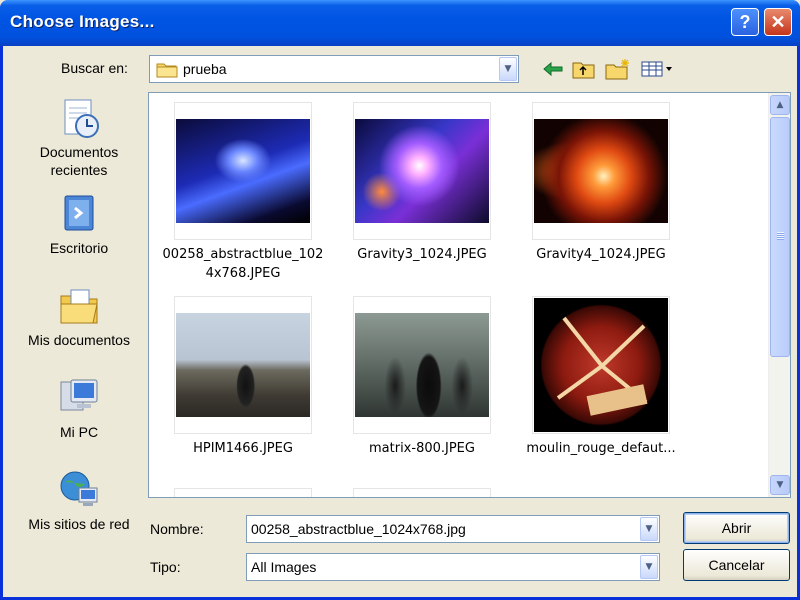 The height and width of the screenshot is (600, 800). I want to click on filename-input: 00258_abstractblue_1024x768.jpg ▼, so click(453, 529).